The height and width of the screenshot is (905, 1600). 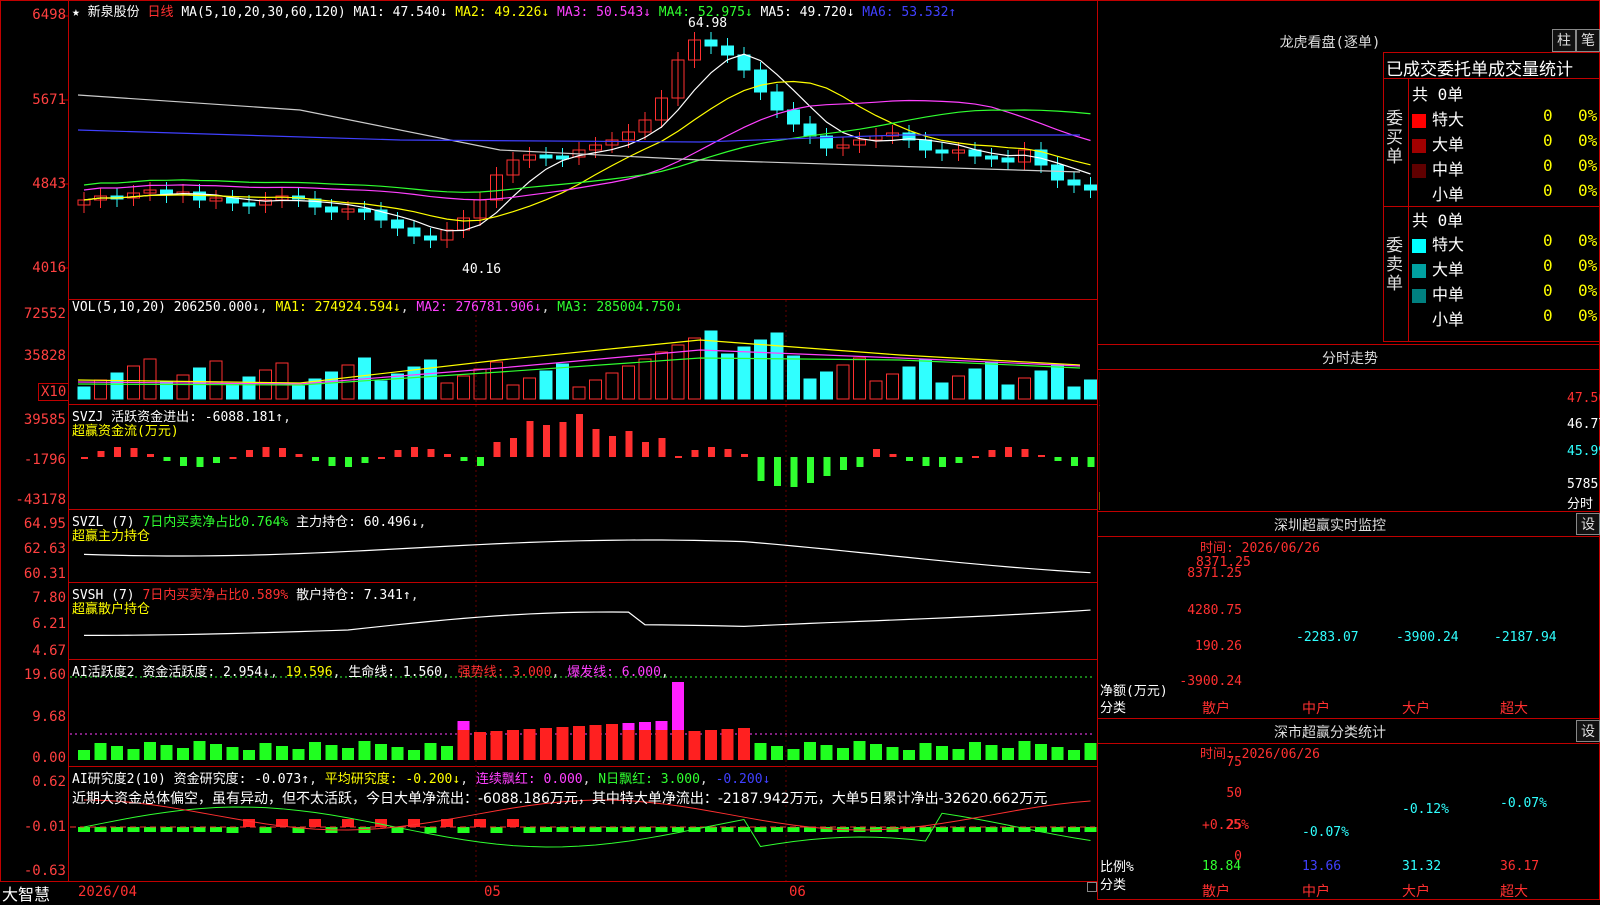 I want to click on sell-row-name: 大单, so click(x=1448, y=269).